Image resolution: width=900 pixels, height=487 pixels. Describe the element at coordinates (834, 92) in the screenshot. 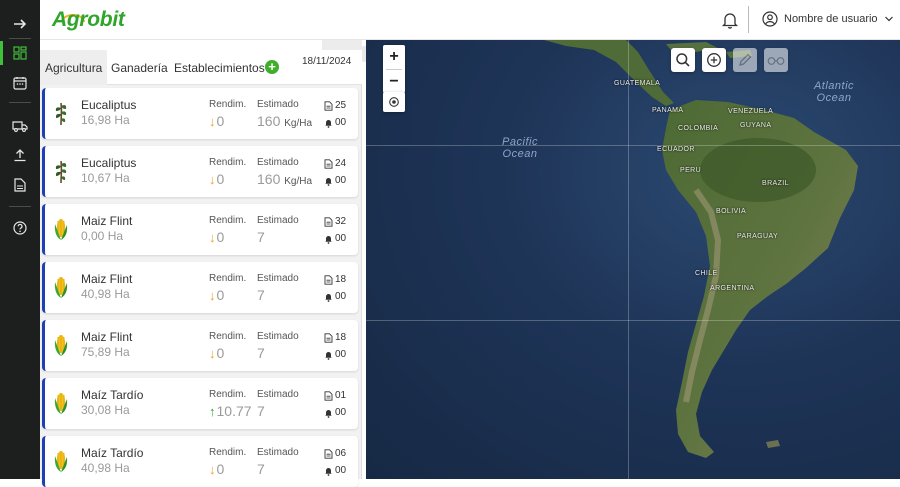

I see `ocean-label: Atlantic Ocean` at that location.